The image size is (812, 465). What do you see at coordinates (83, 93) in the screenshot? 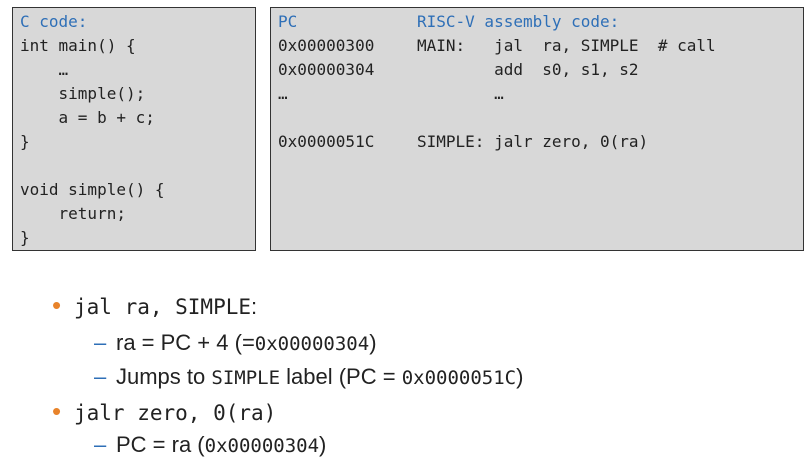
I see `c-code-line: simple();` at bounding box center [83, 93].